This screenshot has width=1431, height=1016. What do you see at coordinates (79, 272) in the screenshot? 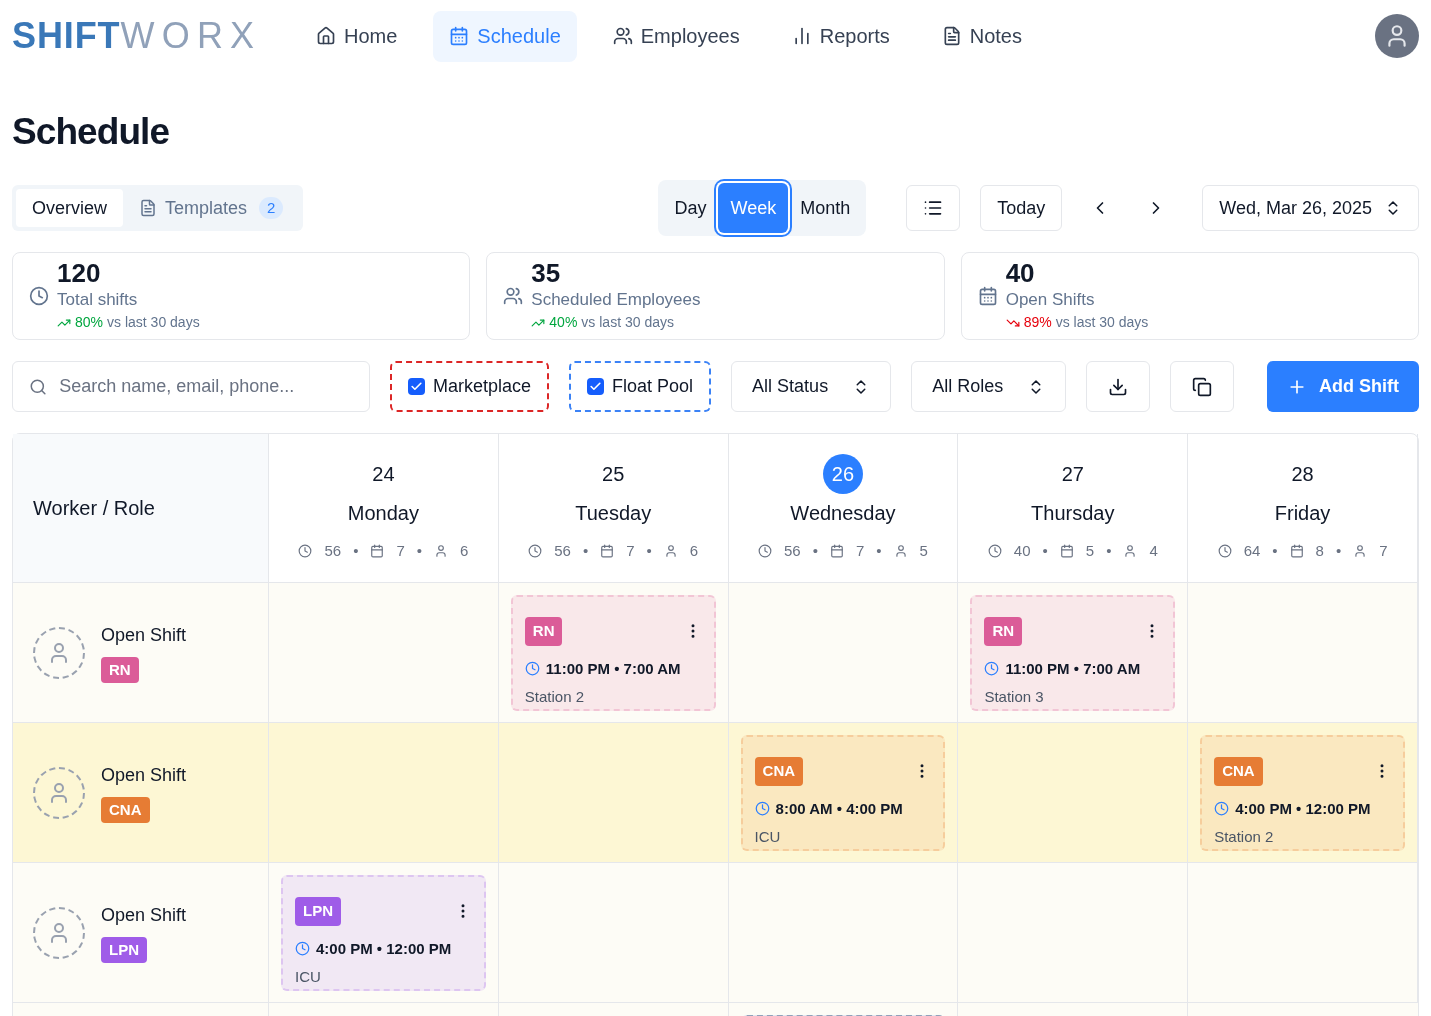
I see `stat-value: 120` at bounding box center [79, 272].